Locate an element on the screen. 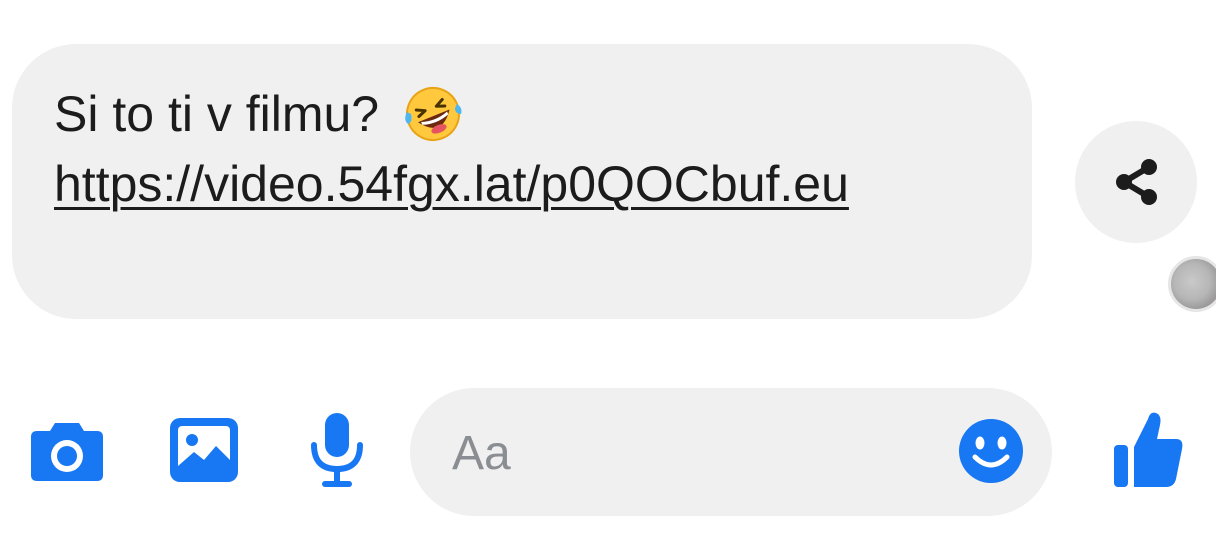 The width and height of the screenshot is (1216, 552). share-button is located at coordinates (1136, 182).